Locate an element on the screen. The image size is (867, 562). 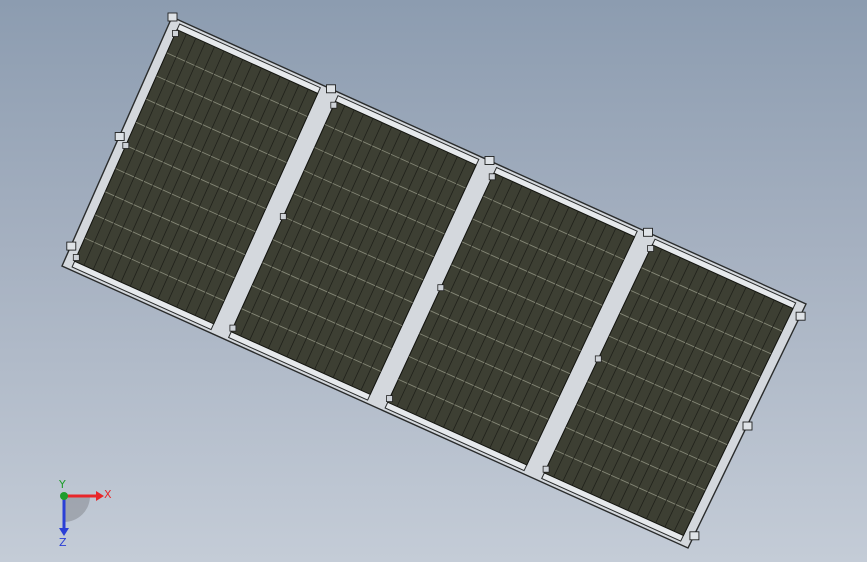
x-axis-arrowhead is located at coordinates (100, 496).